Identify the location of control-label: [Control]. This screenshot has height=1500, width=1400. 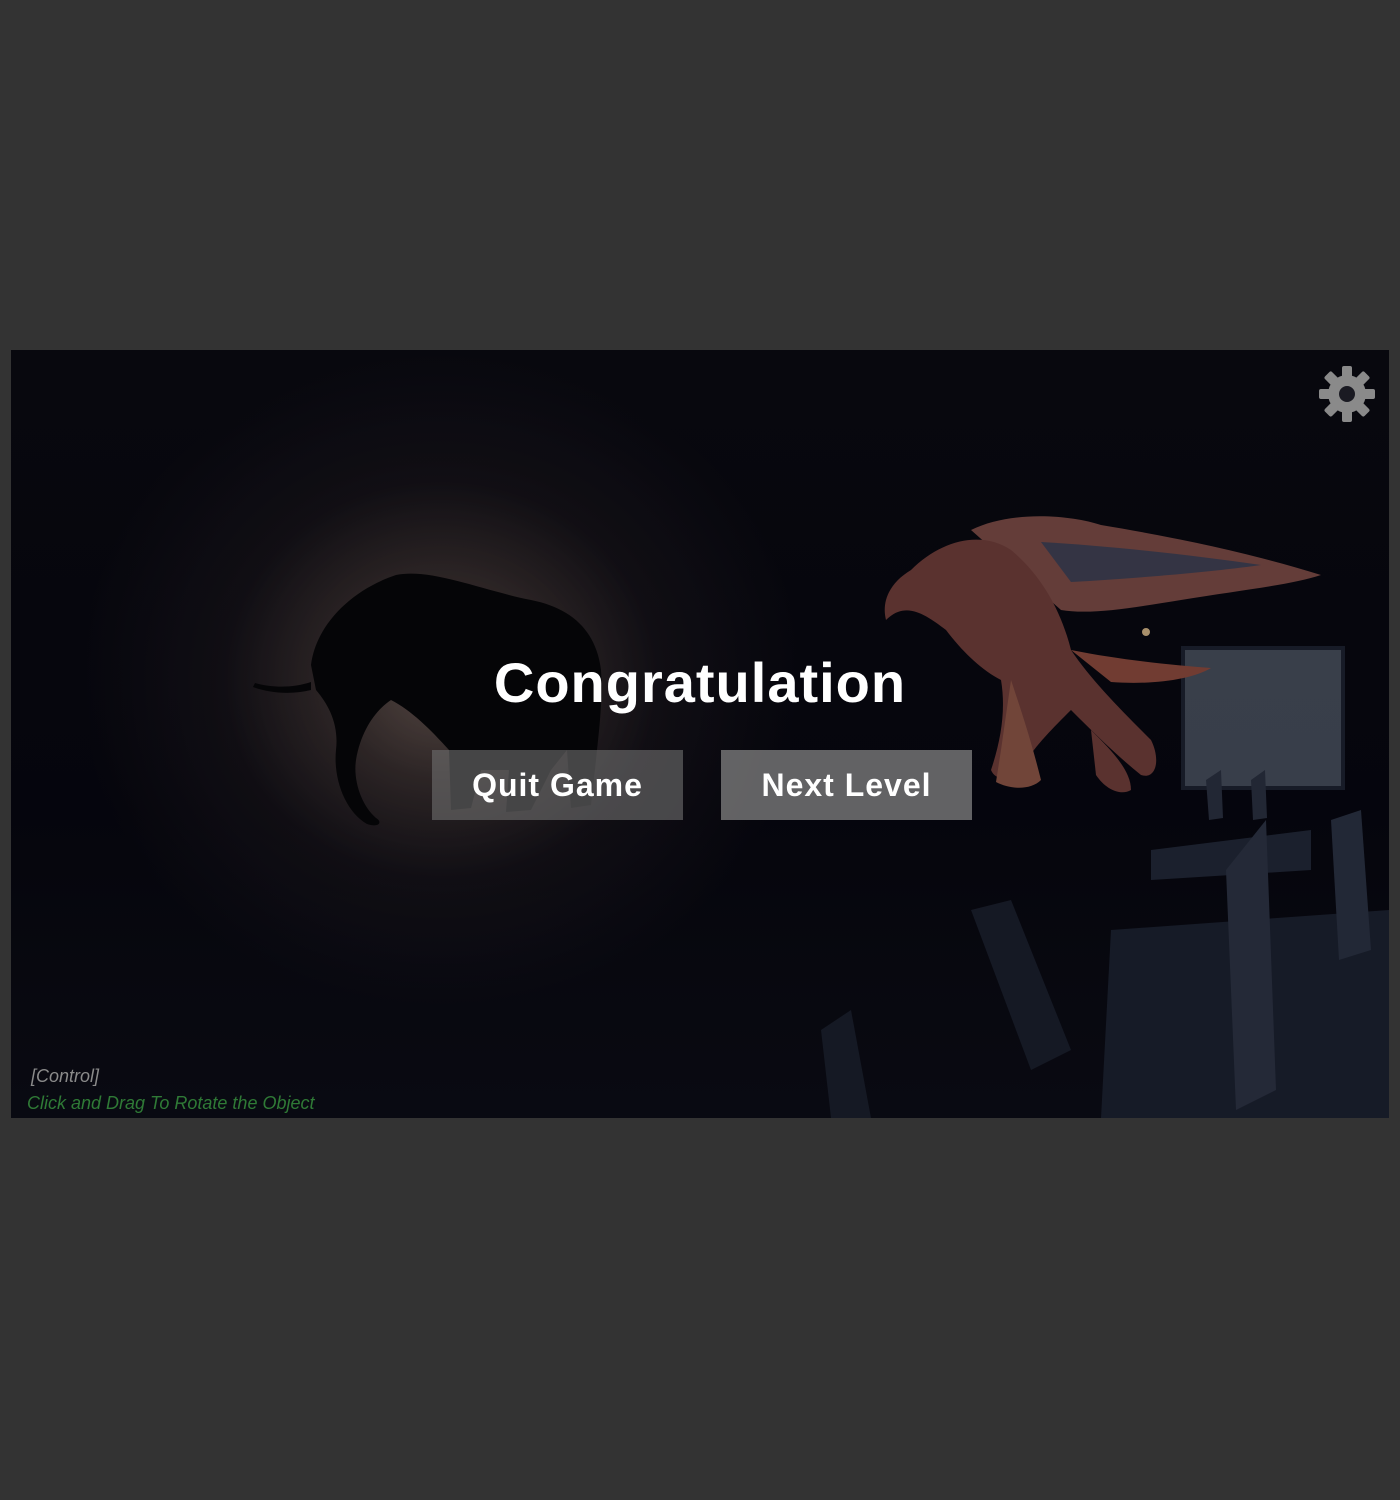
(65, 1076).